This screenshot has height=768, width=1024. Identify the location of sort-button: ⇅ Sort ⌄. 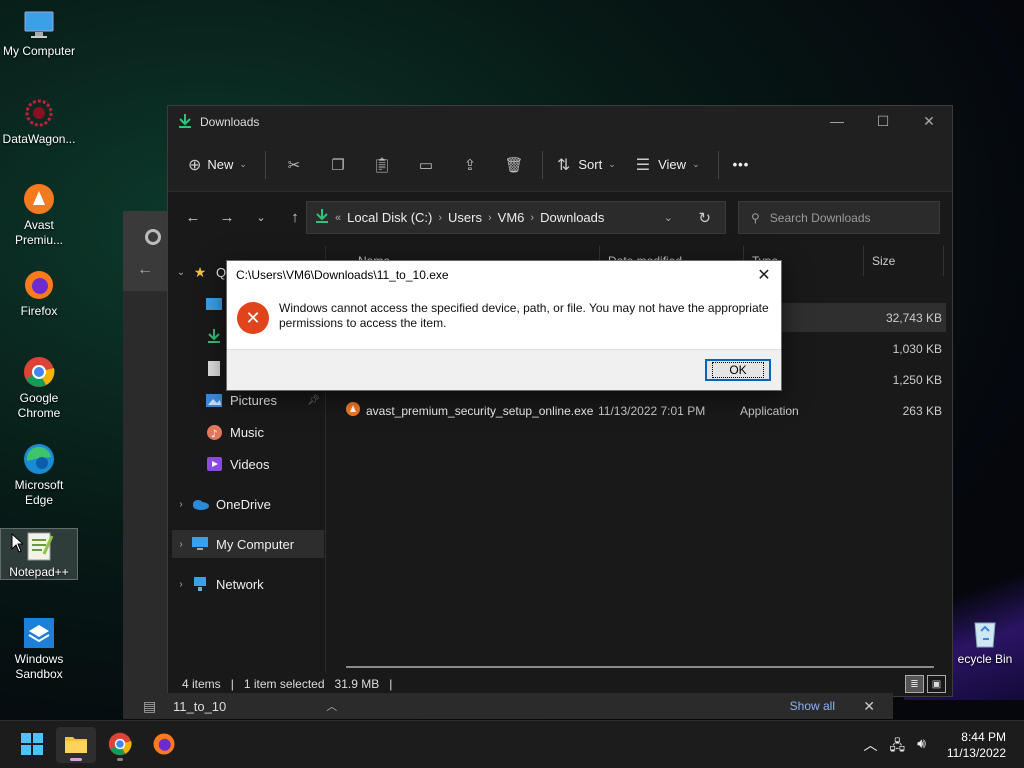
(586, 165).